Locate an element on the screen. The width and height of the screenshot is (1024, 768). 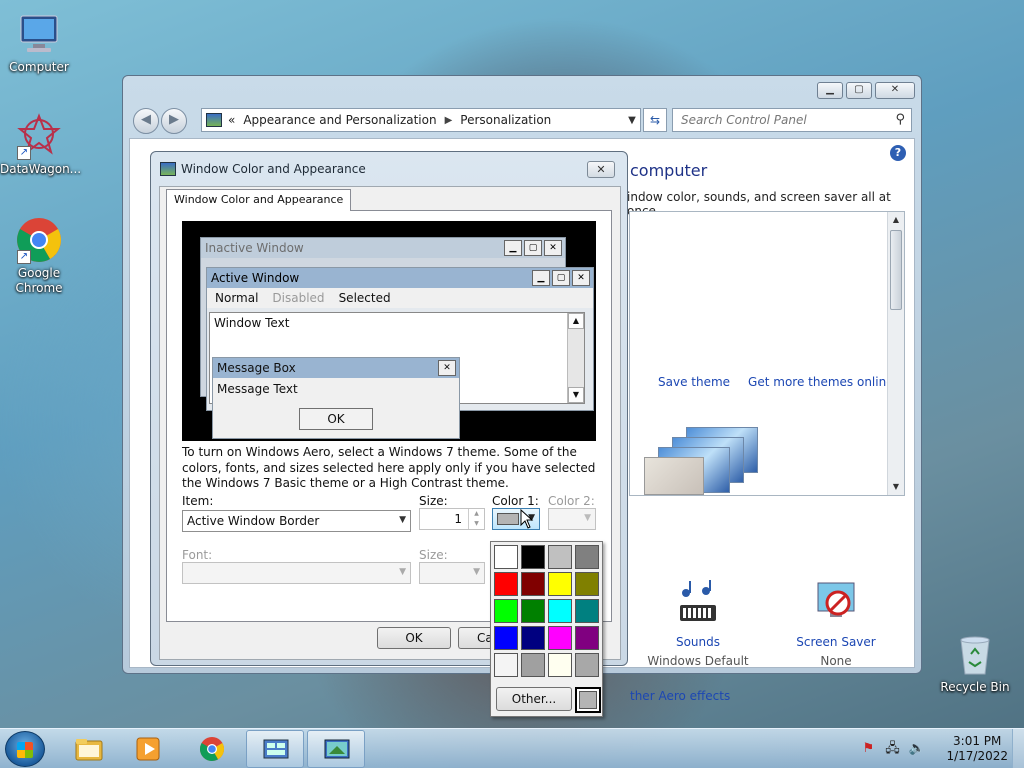
menu-selected: Selected is located at coordinates (365, 298).